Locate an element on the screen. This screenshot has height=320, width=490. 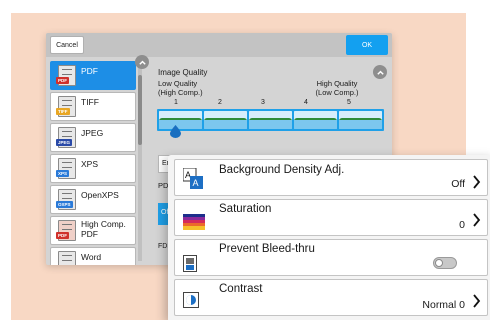
image-quality-low-label: Low Quality (High Comp.) is located at coordinates (180, 88).